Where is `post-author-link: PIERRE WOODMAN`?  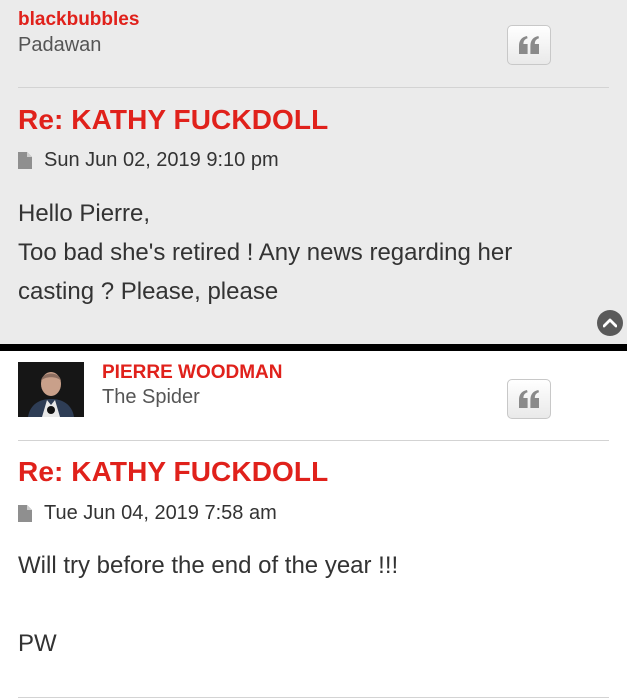 post-author-link: PIERRE WOODMAN is located at coordinates (192, 373).